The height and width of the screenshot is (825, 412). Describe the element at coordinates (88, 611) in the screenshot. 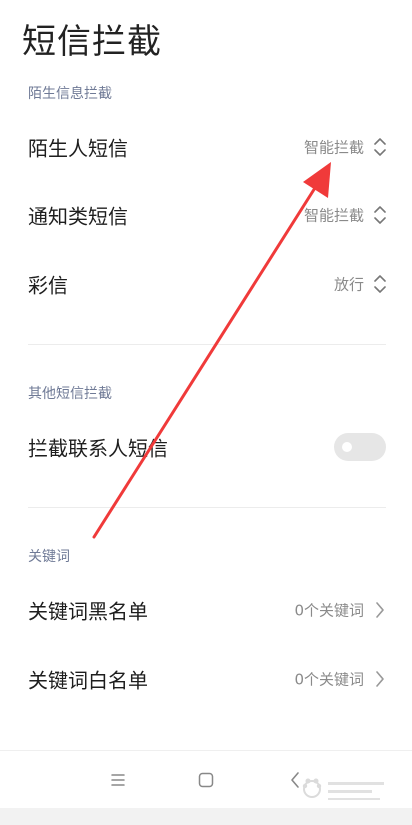

I see `row-title: 关键词黑名单` at that location.